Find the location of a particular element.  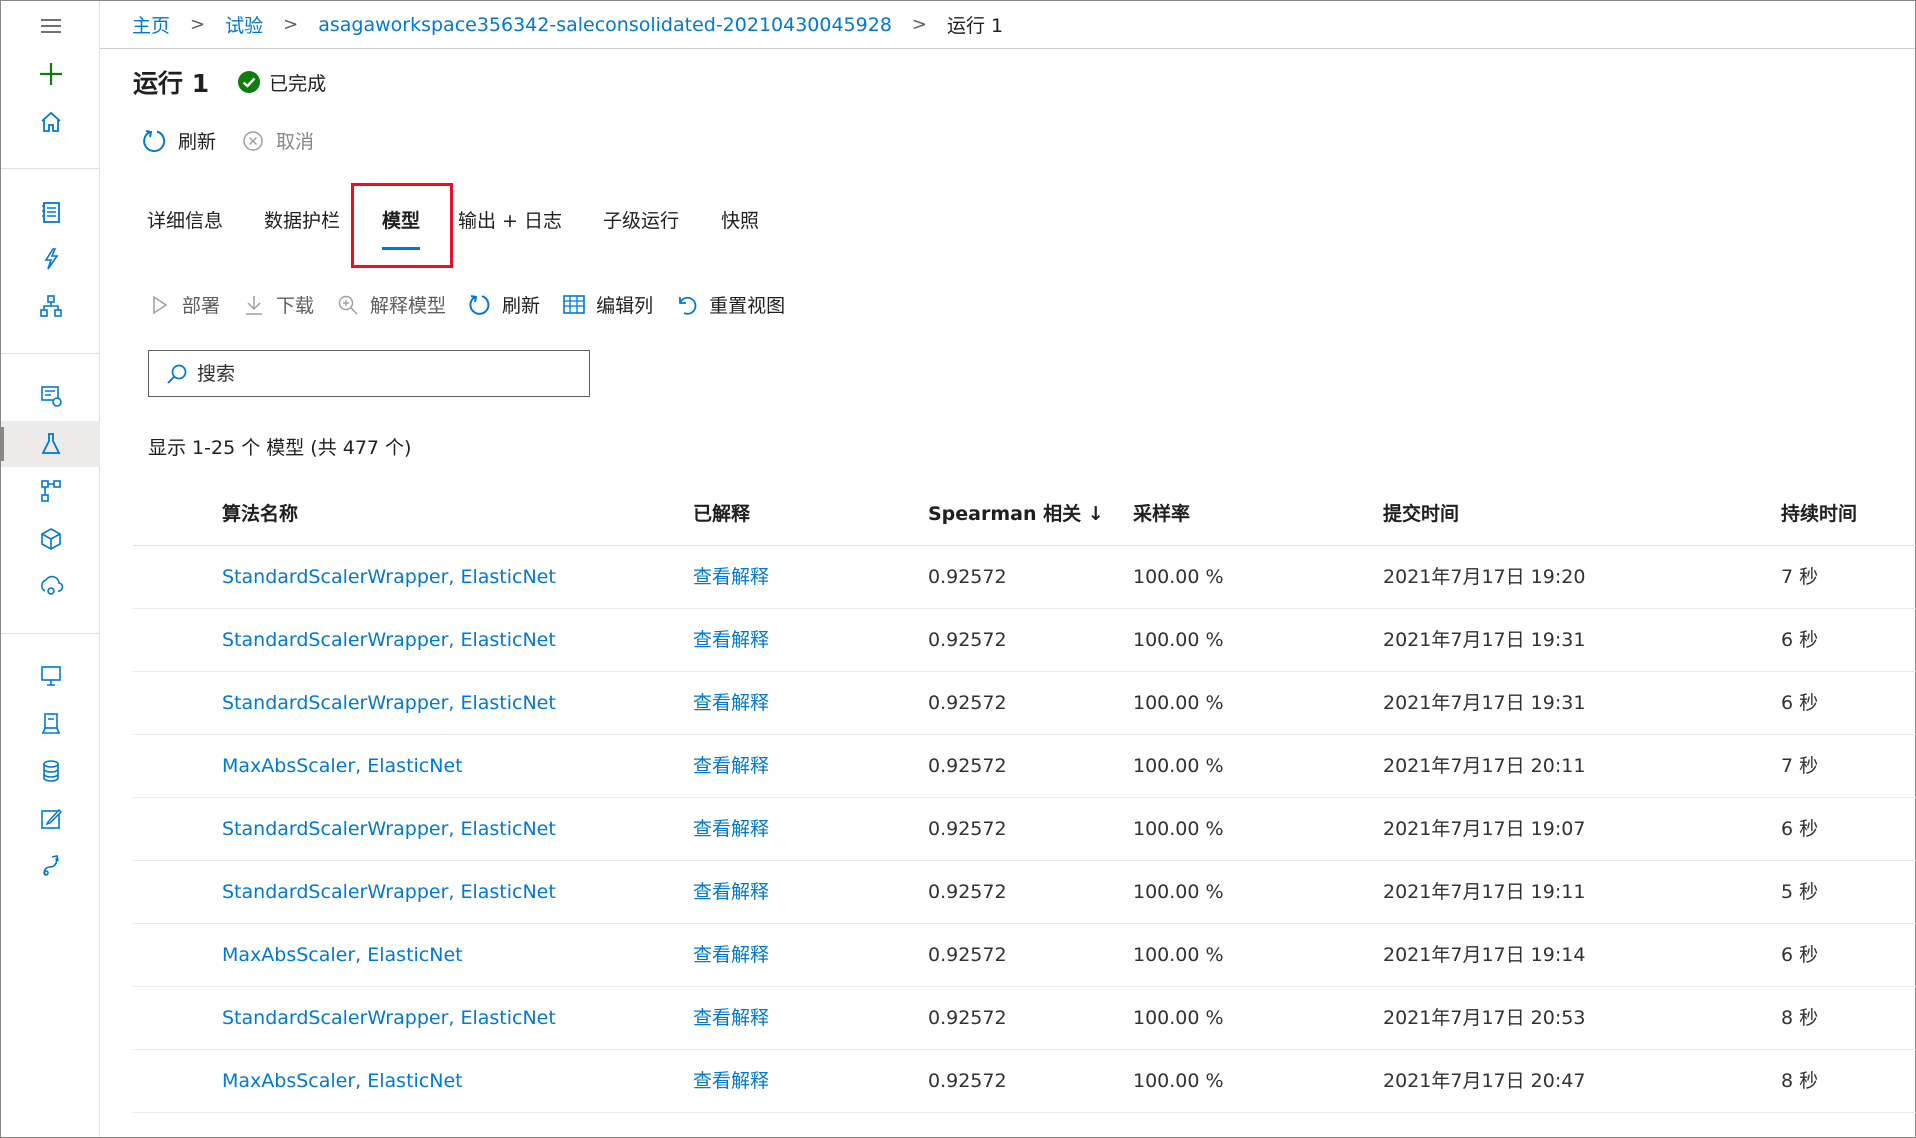

tab-details-label: 详细信息 is located at coordinates (185, 221).